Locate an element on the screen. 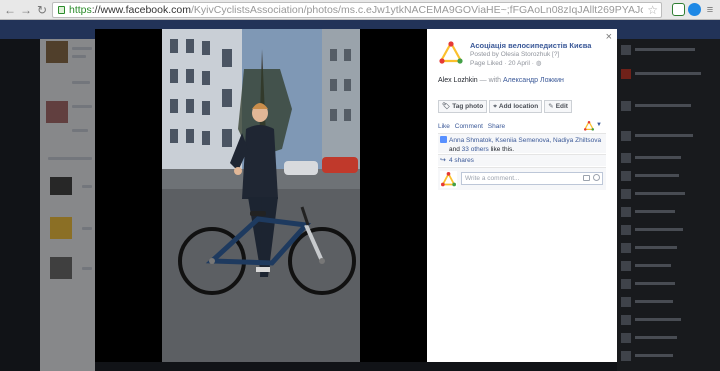 Image resolution: width=720 pixels, height=371 pixels. tag-icon: 🏷 is located at coordinates (446, 106).